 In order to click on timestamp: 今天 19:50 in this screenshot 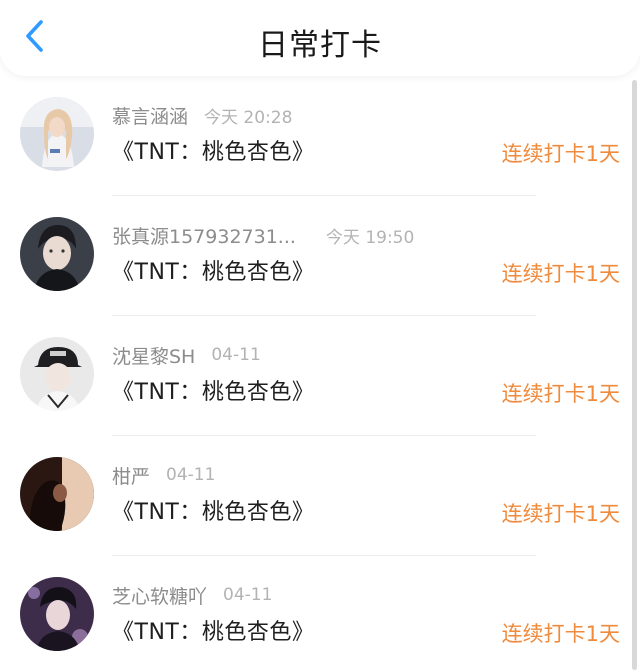, I will do `click(370, 237)`.